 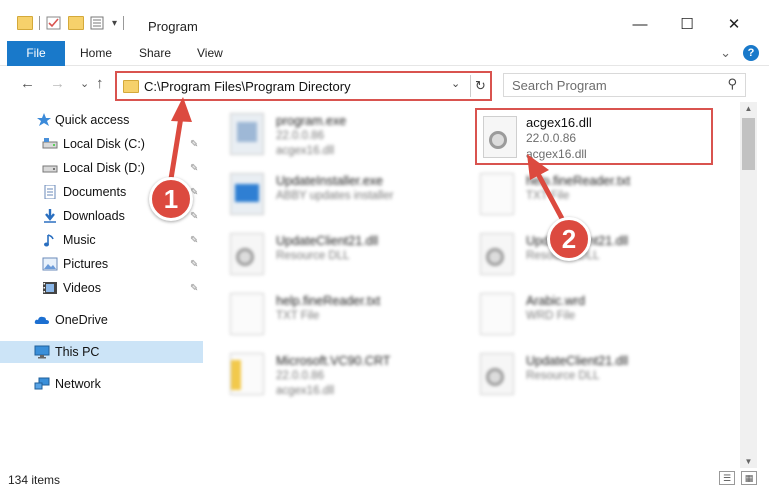 What do you see at coordinates (36, 53) in the screenshot?
I see `tab-file: File` at bounding box center [36, 53].